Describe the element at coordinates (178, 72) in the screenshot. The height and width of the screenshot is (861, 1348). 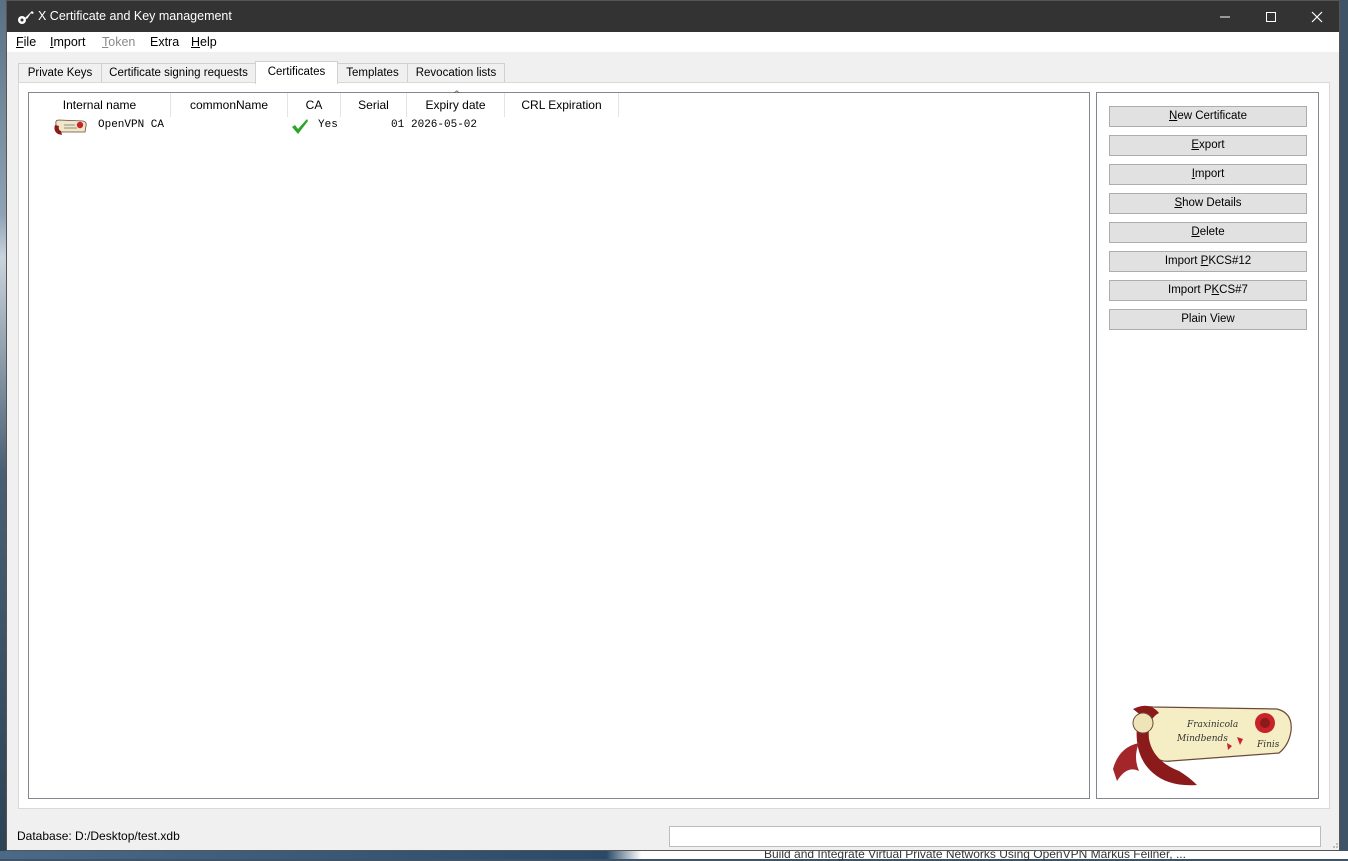
I see `tab-certificate-signing-requests: Certificate signing requests` at that location.